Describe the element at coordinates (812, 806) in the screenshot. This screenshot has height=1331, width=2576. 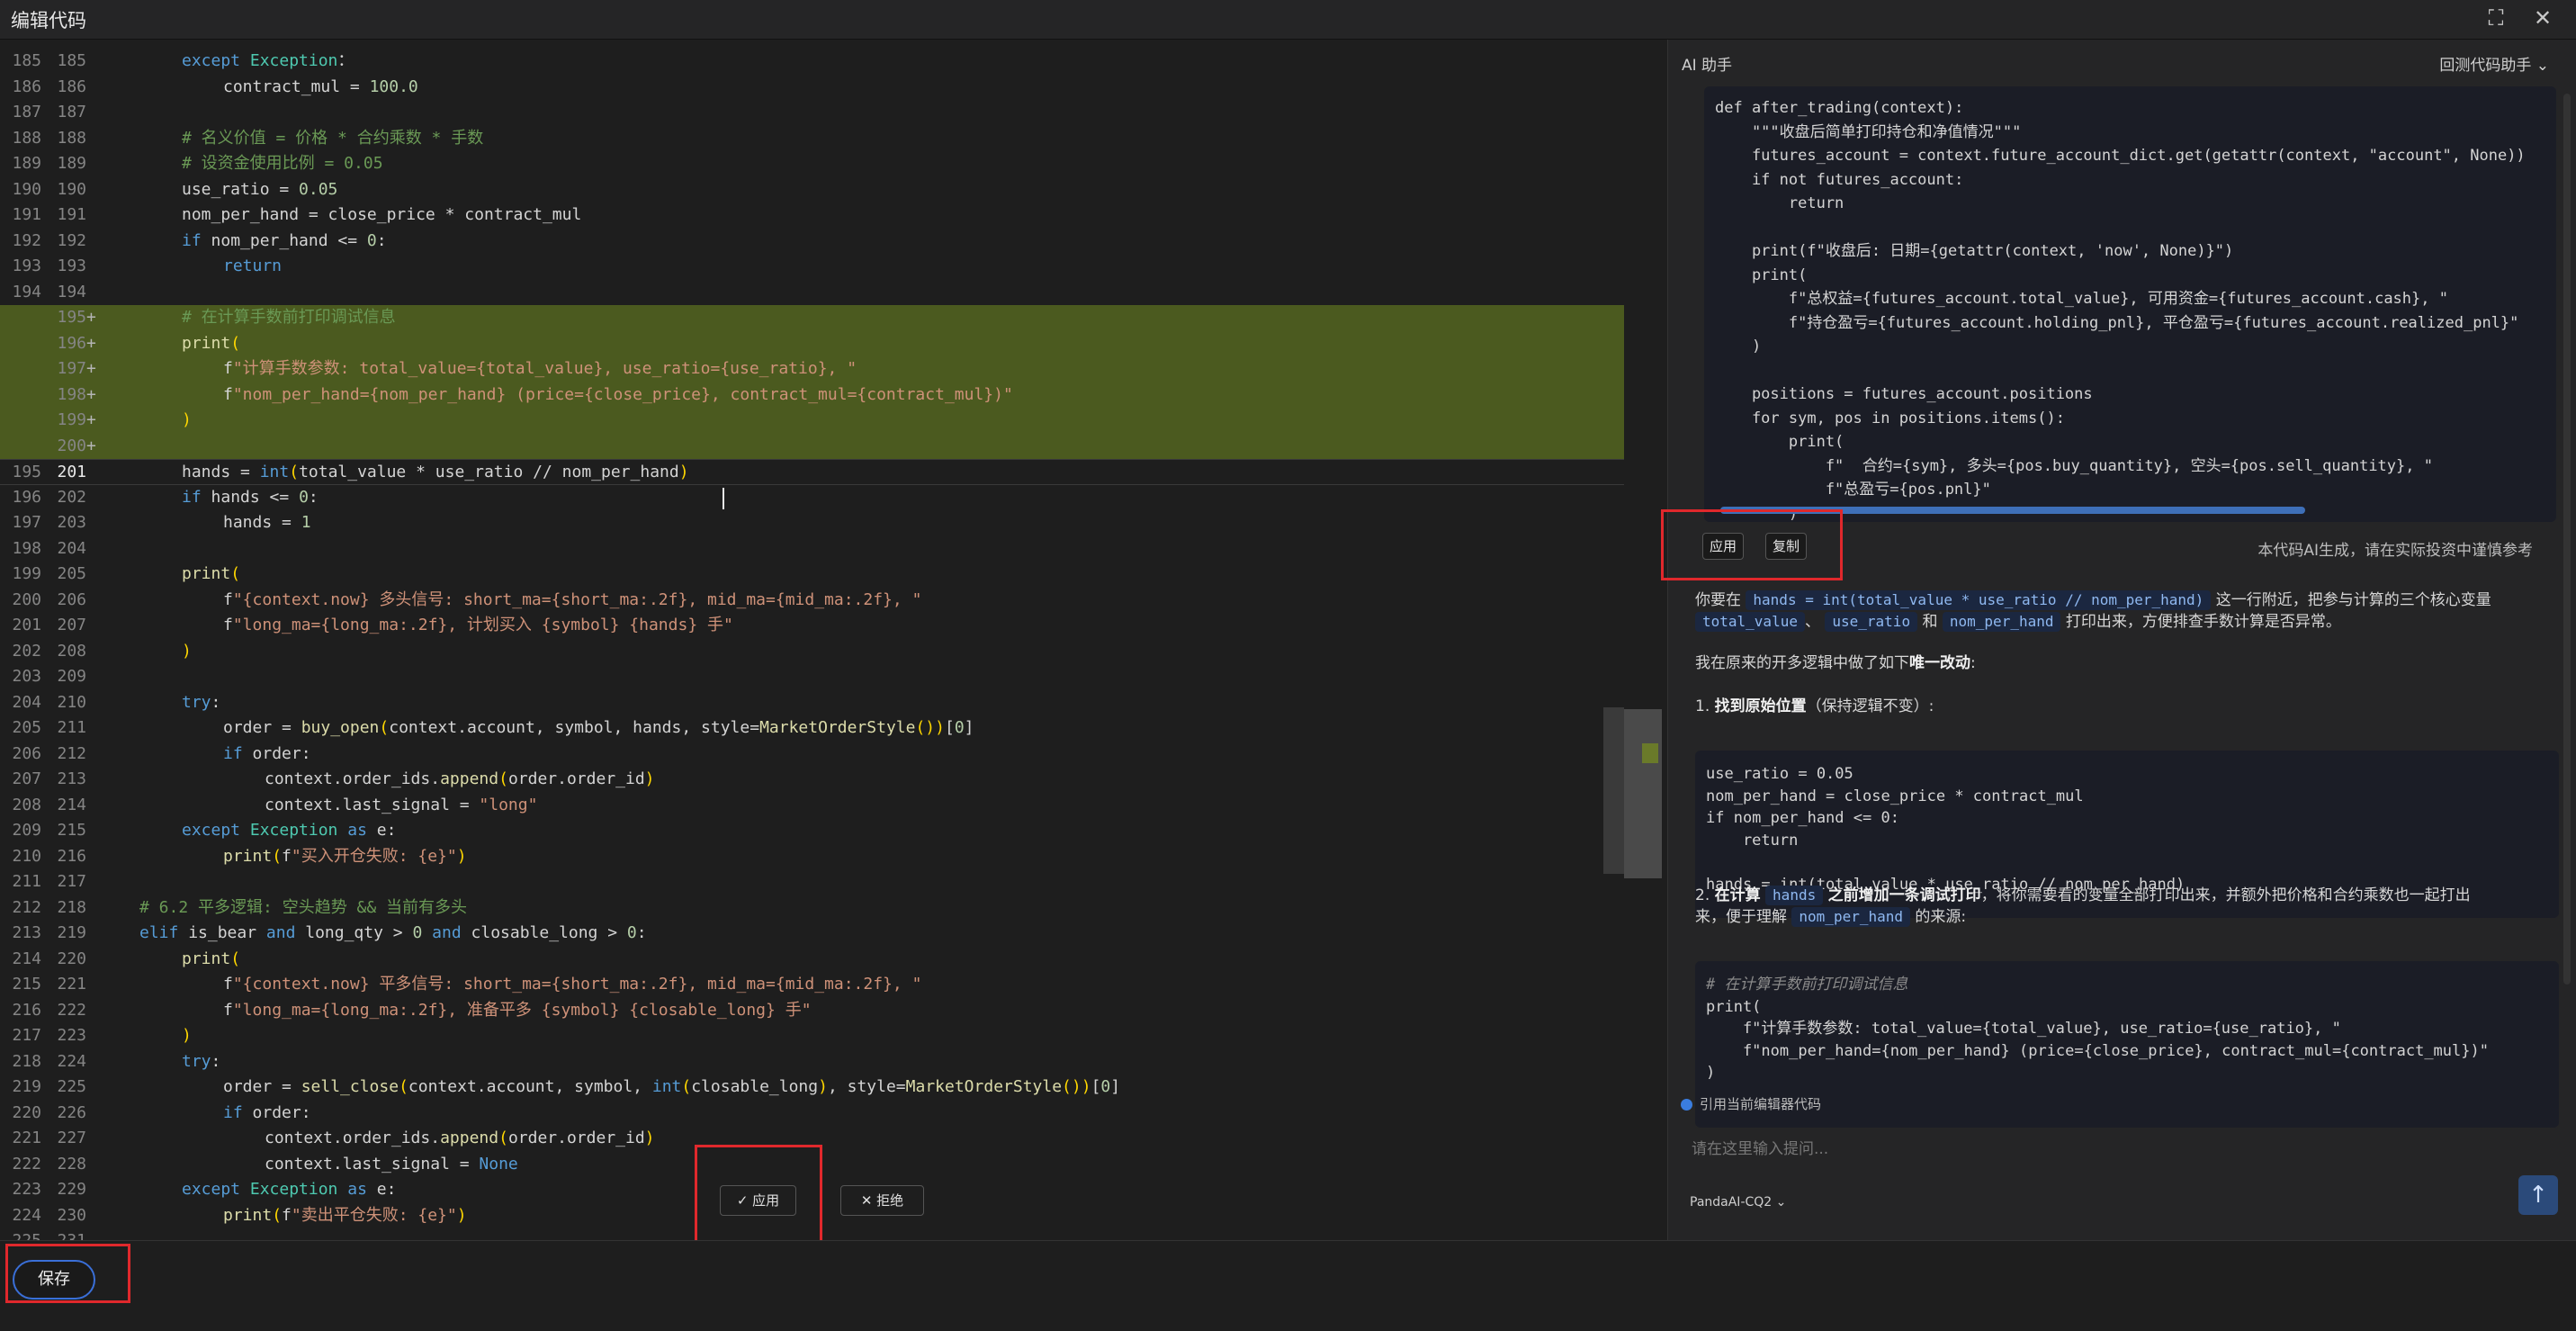
I see `code-line: 208 214 context.last_signal = "long"` at that location.